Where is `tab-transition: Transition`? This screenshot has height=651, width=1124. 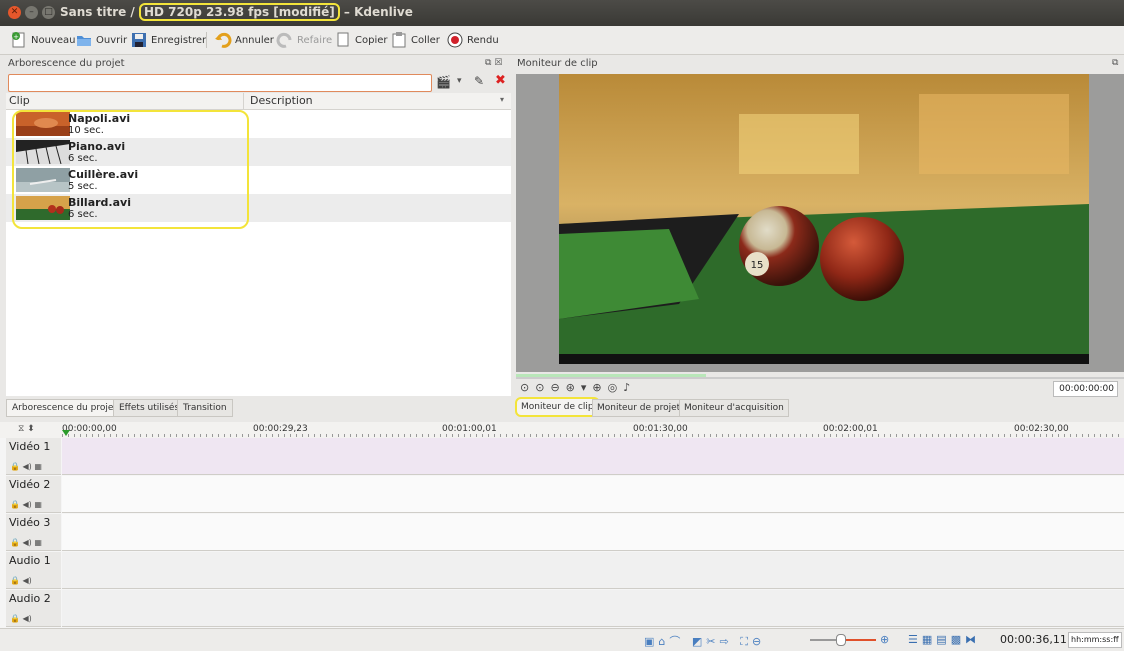 tab-transition: Transition is located at coordinates (205, 408).